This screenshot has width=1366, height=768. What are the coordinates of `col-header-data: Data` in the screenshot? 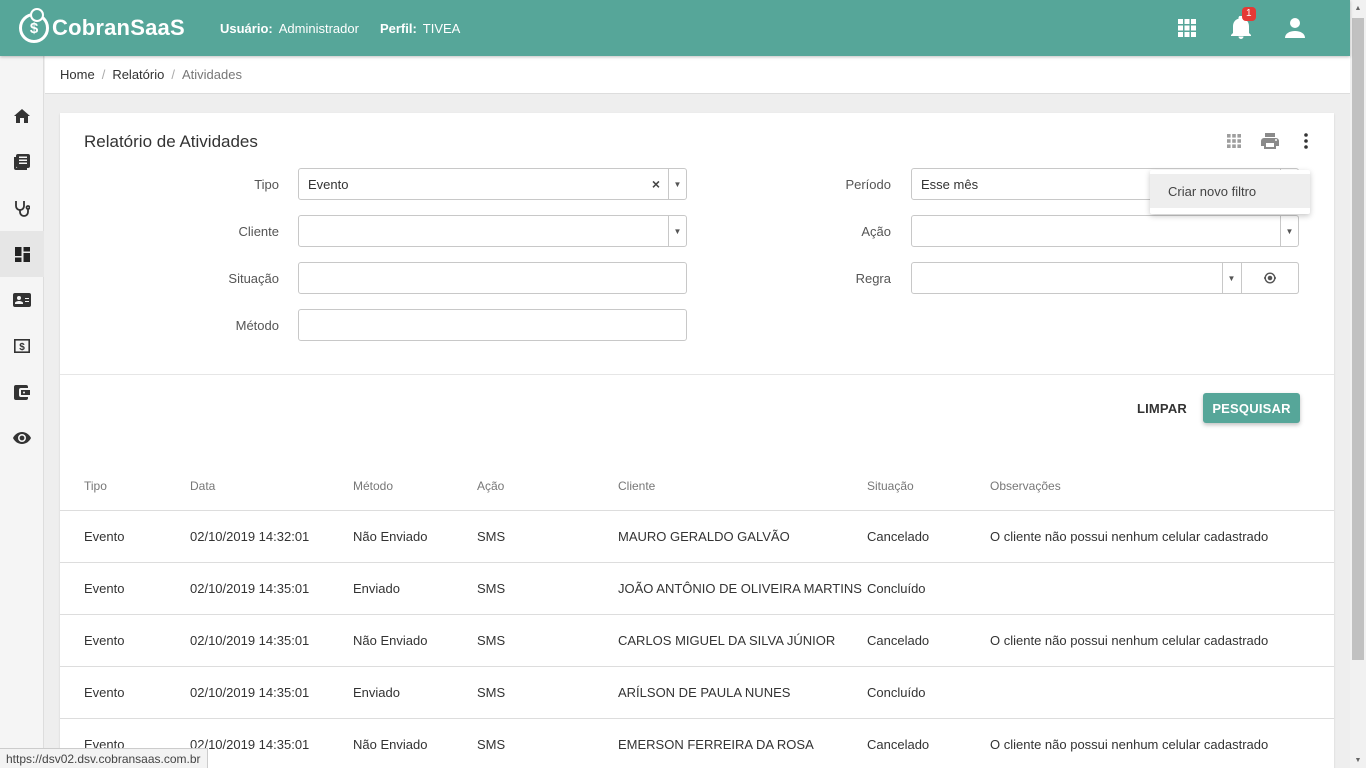 It's located at (271, 486).